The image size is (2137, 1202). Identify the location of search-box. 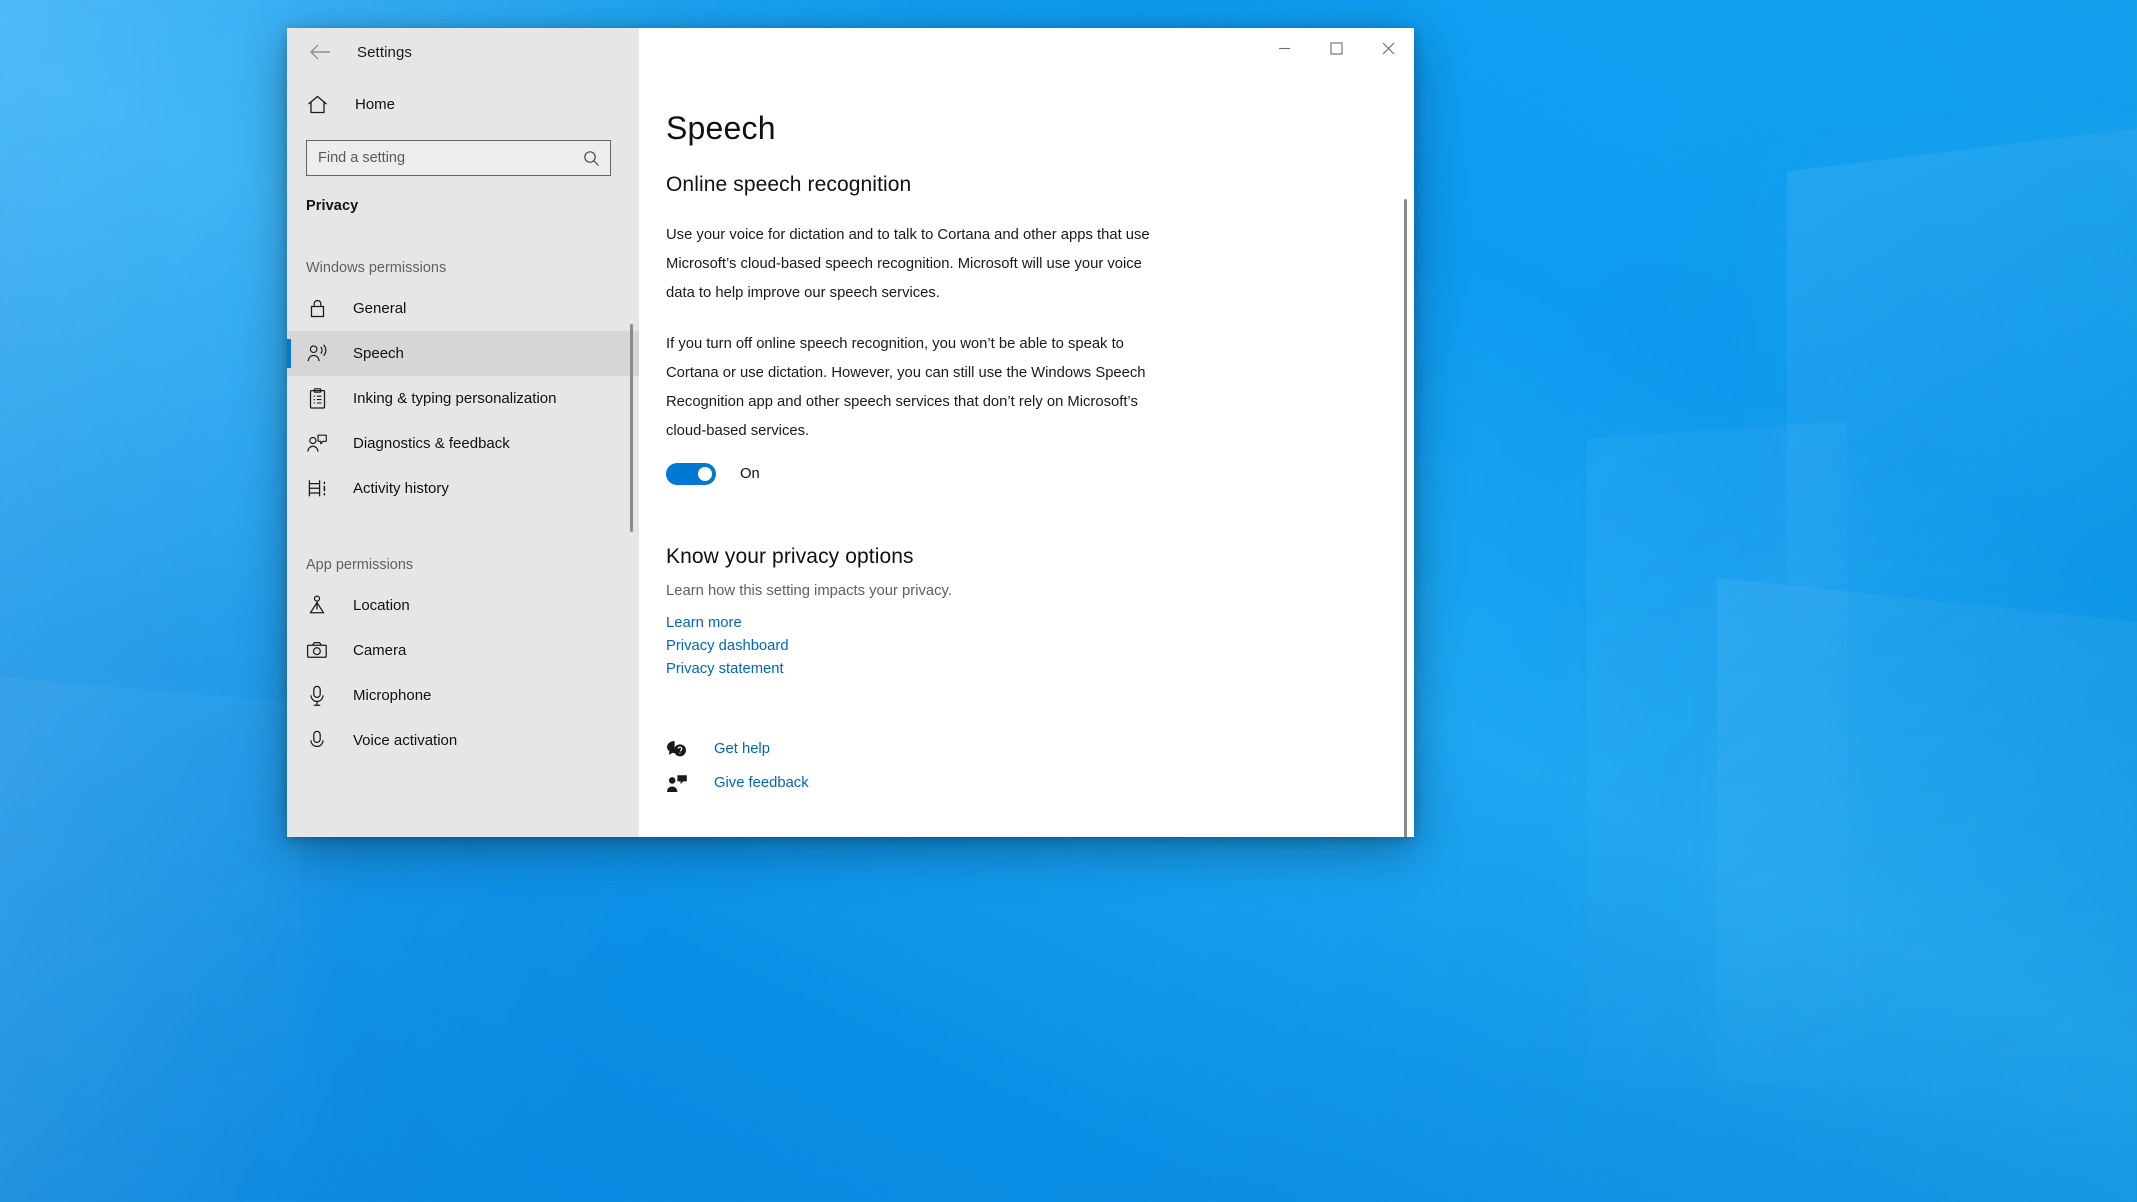
(458, 158).